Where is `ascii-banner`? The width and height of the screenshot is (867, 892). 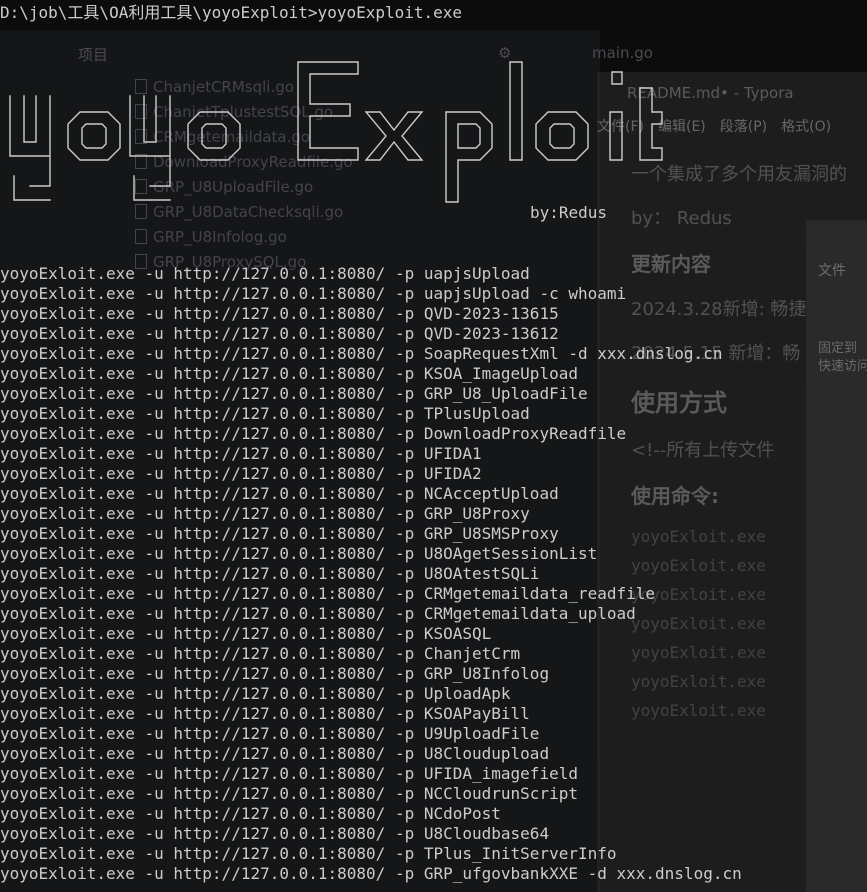 ascii-banner is located at coordinates (345, 136).